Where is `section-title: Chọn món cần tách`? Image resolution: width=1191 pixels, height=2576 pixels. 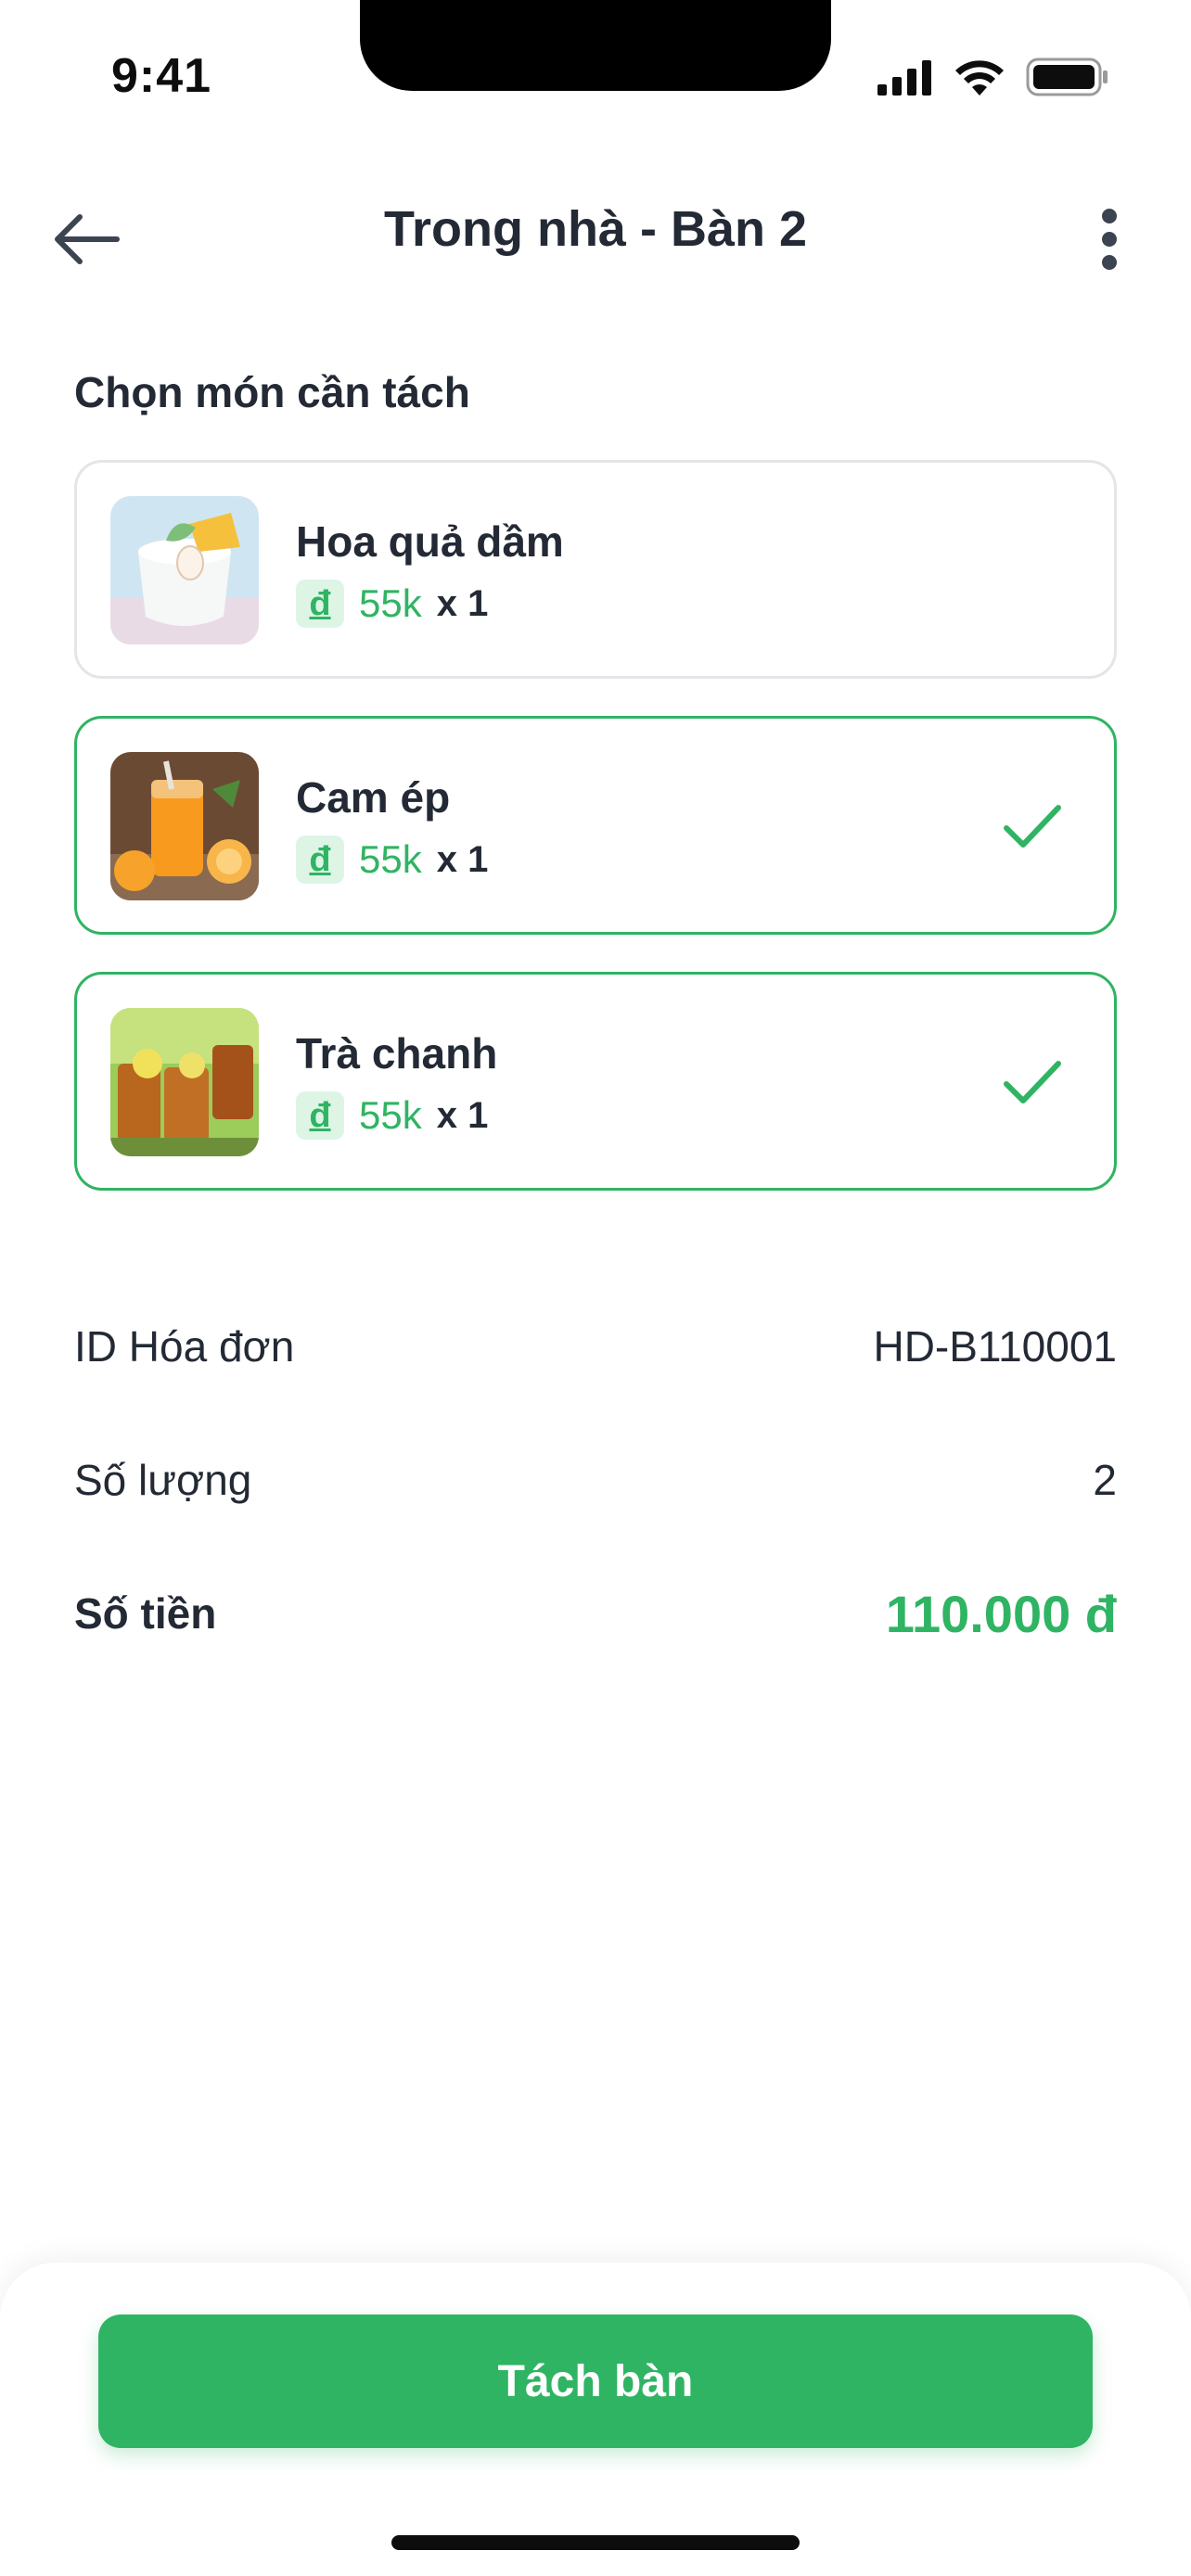 section-title: Chọn món cần tách is located at coordinates (272, 392).